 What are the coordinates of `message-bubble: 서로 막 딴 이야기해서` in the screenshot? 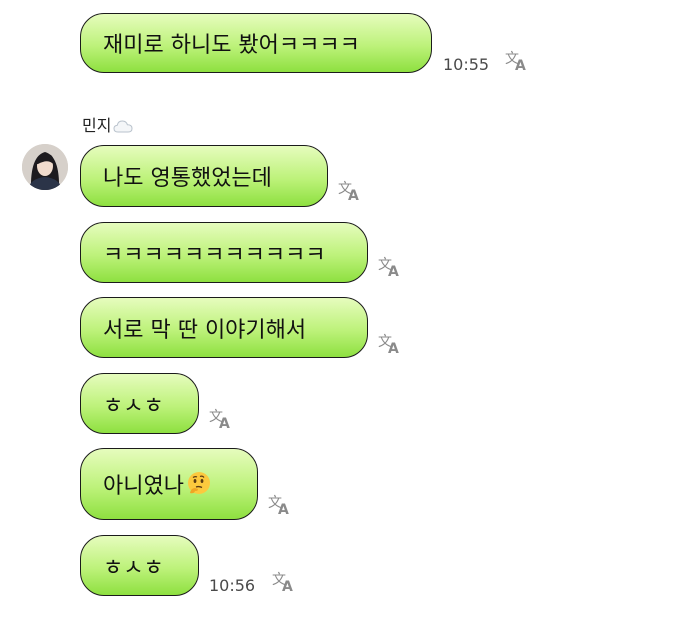 It's located at (224, 327).